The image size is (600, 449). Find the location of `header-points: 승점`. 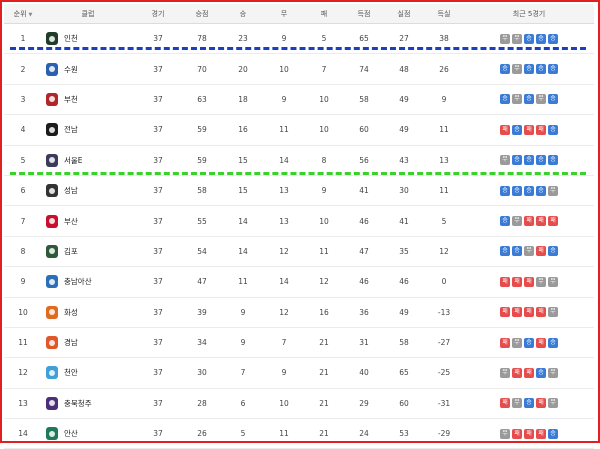

header-points: 승점 is located at coordinates (202, 14).